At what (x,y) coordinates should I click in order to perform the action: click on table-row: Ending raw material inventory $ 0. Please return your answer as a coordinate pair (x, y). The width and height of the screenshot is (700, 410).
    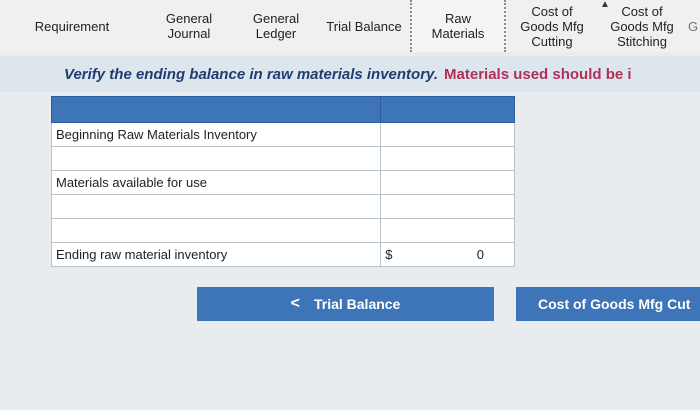
    Looking at the image, I should click on (282, 254).